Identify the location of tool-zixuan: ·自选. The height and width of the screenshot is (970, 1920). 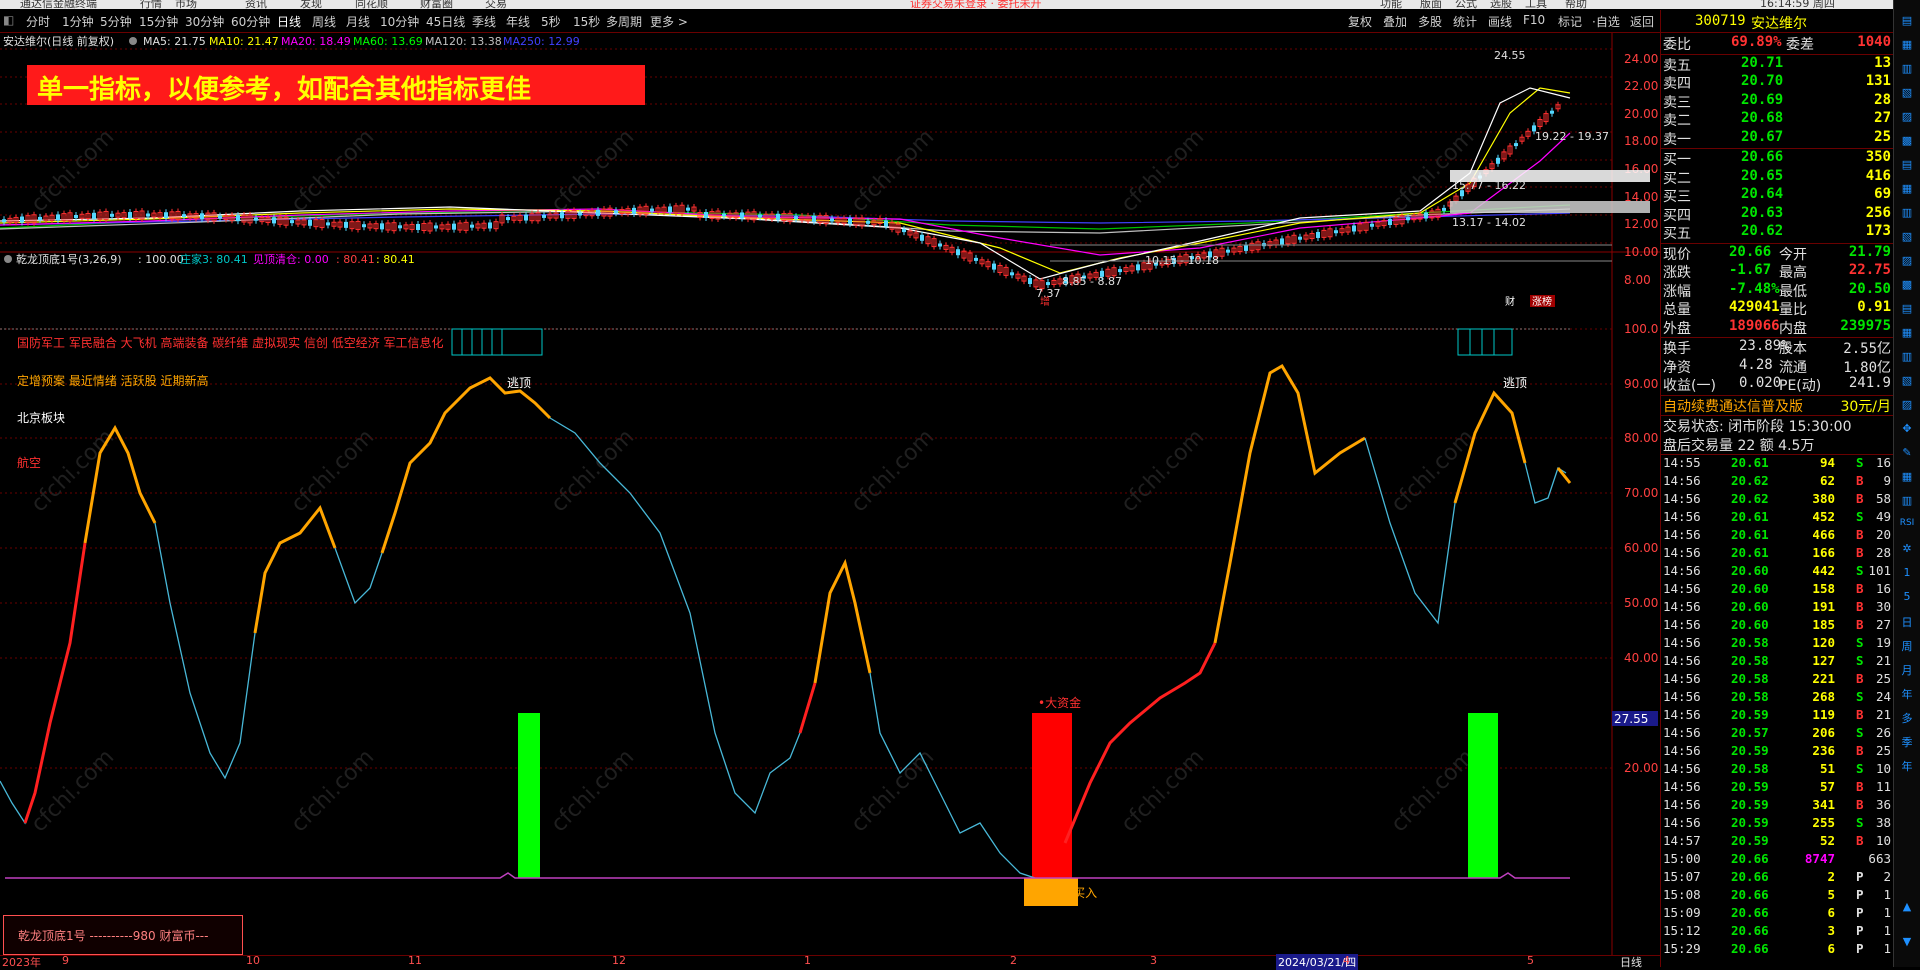
(1606, 21).